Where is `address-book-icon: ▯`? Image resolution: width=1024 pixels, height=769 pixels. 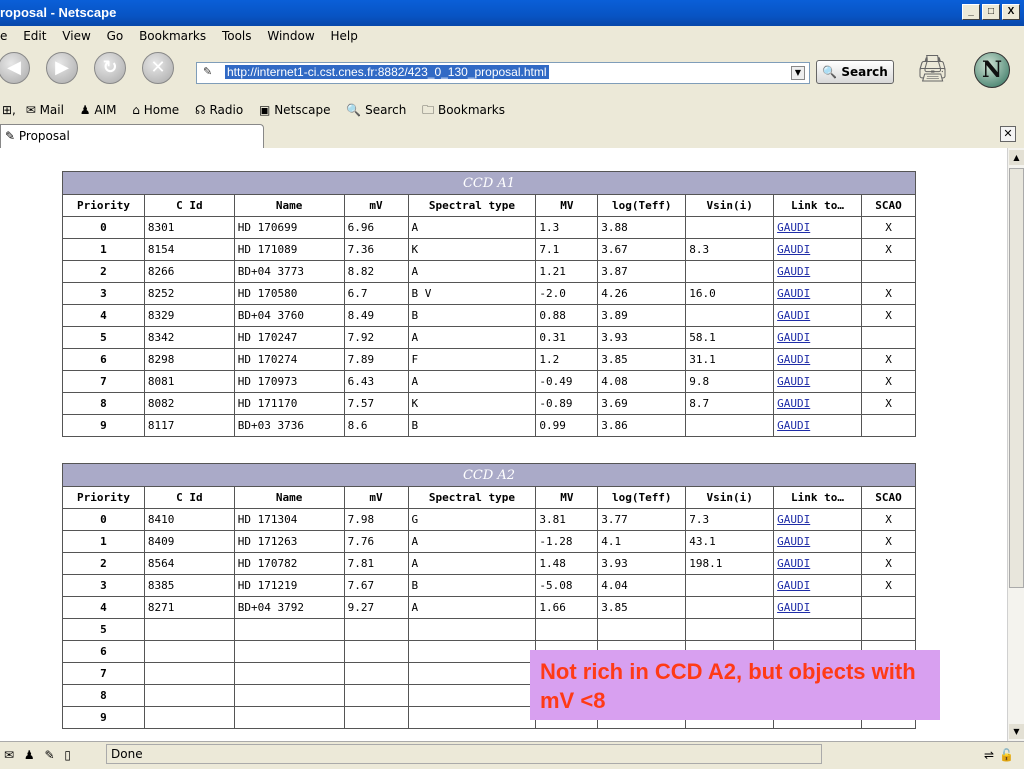 address-book-icon: ▯ is located at coordinates (67, 755).